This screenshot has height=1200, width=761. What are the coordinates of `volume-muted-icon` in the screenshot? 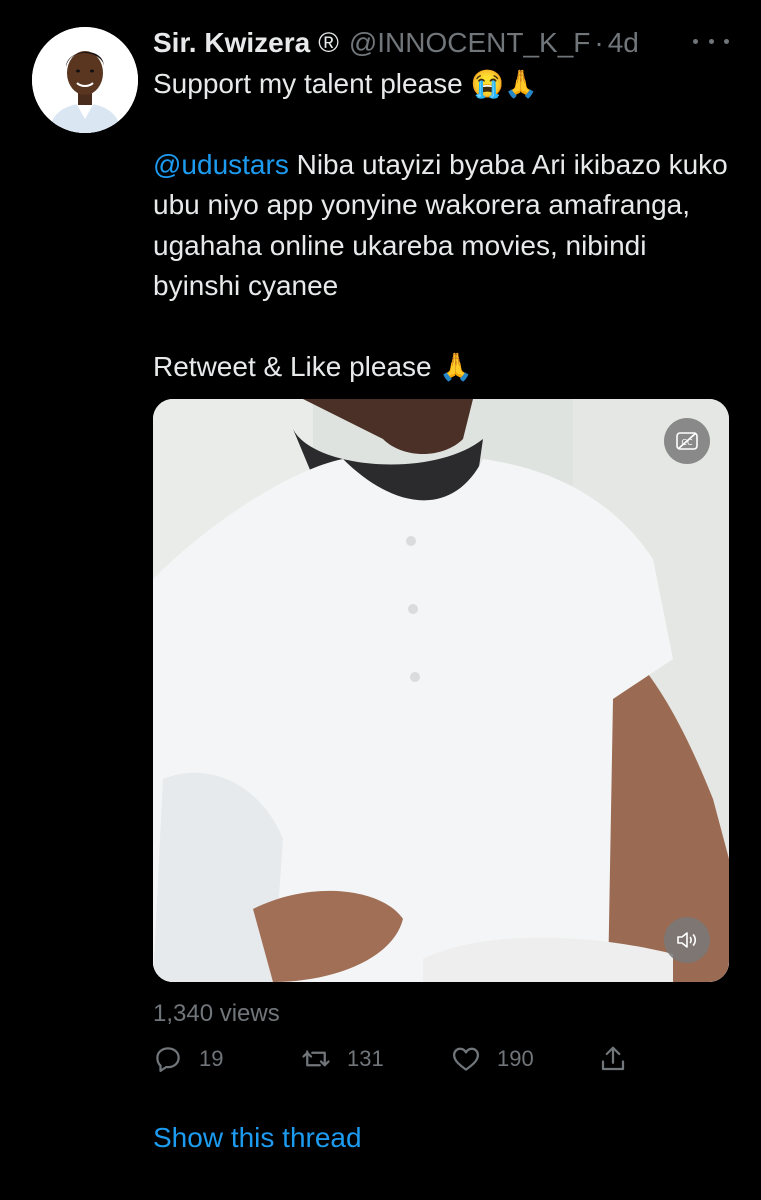 It's located at (687, 940).